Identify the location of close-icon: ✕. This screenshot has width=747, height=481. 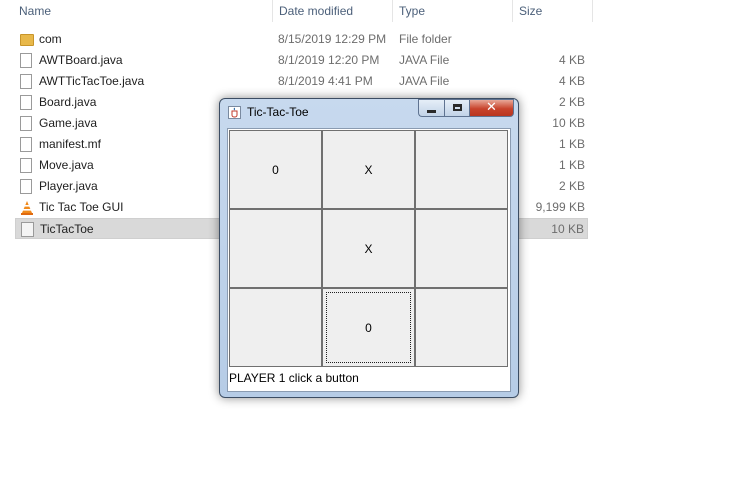
(491, 107).